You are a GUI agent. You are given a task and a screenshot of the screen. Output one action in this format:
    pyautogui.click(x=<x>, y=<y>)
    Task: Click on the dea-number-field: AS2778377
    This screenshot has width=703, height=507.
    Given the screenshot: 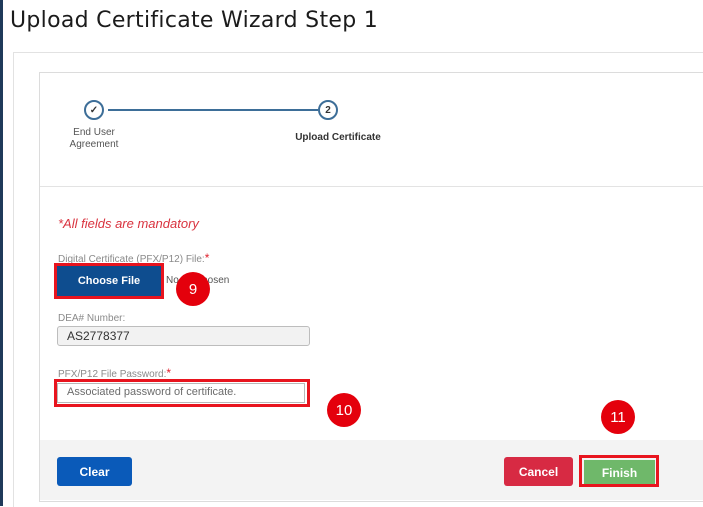 What is the action you would take?
    pyautogui.click(x=183, y=336)
    